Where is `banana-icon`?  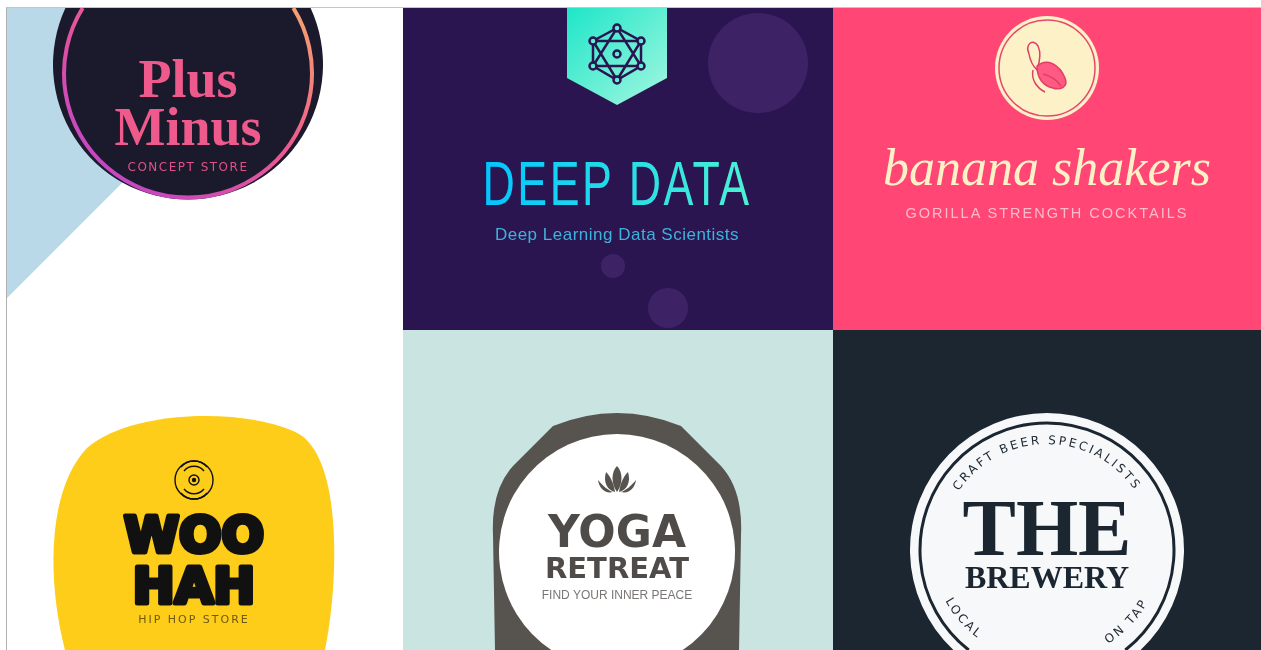
banana-icon is located at coordinates (1047, 67).